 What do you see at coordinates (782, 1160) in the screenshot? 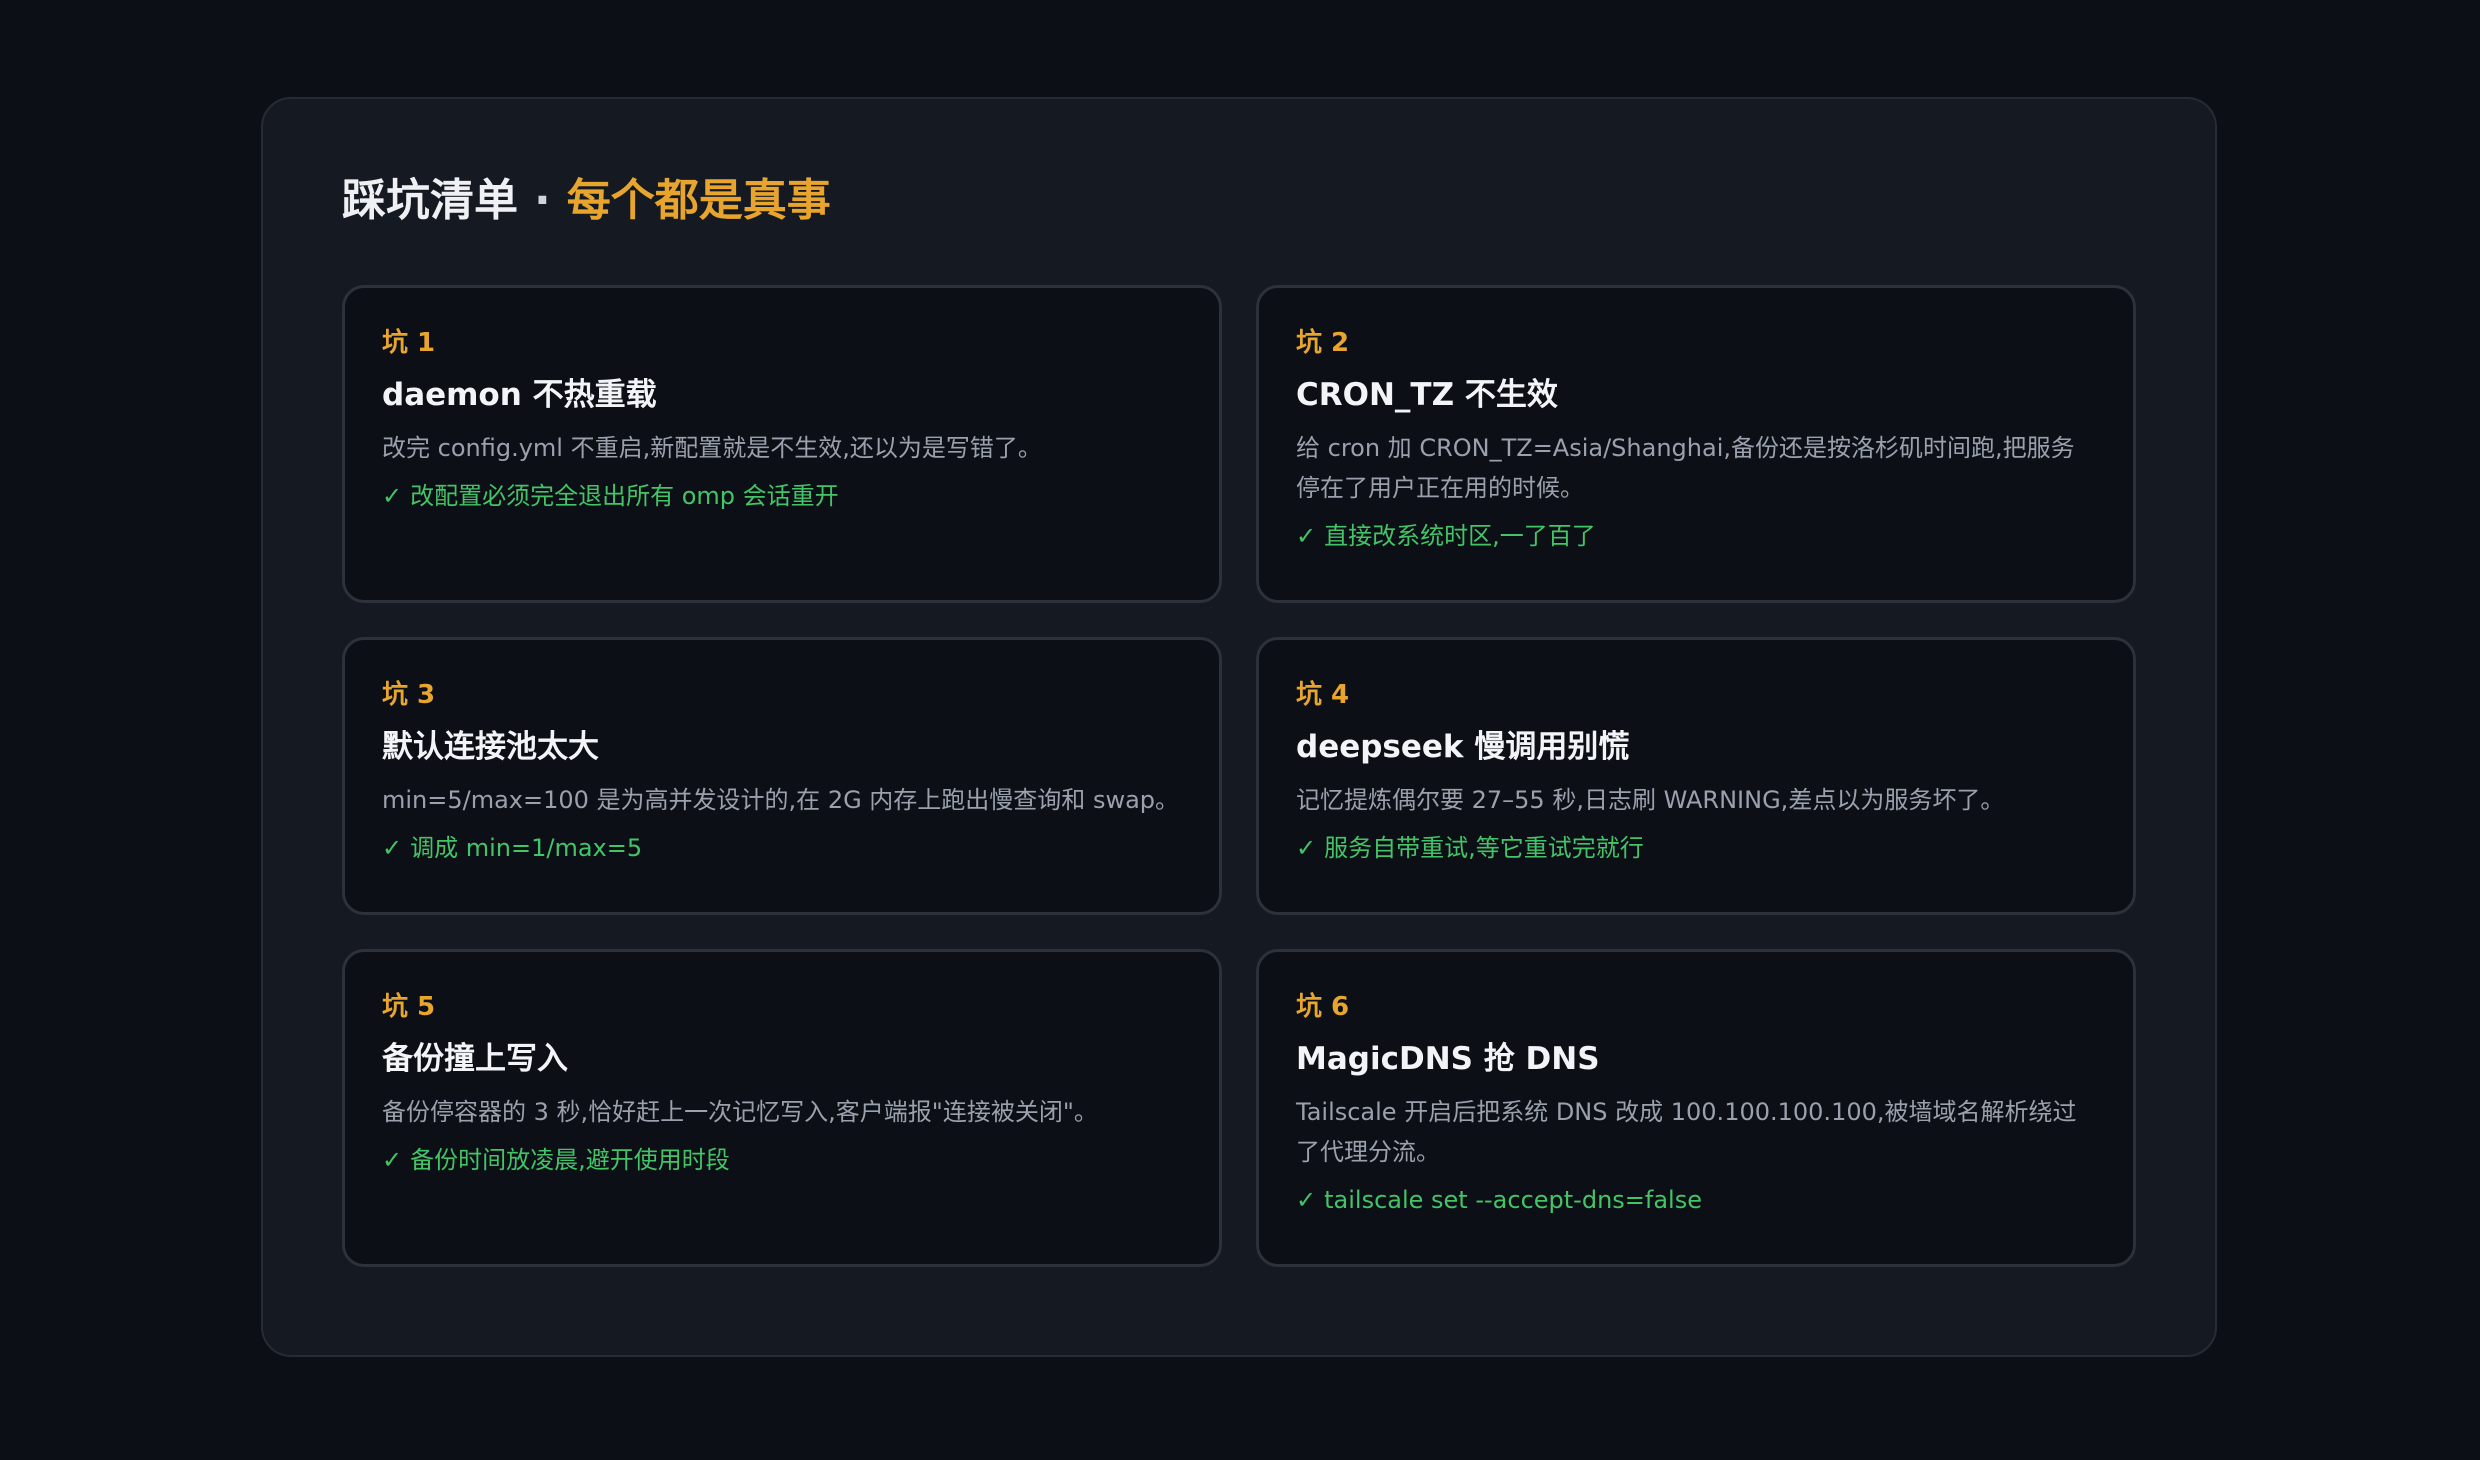
I see `pitfall-fix: ✓ 备份时间放凌晨,避开使用时段` at bounding box center [782, 1160].